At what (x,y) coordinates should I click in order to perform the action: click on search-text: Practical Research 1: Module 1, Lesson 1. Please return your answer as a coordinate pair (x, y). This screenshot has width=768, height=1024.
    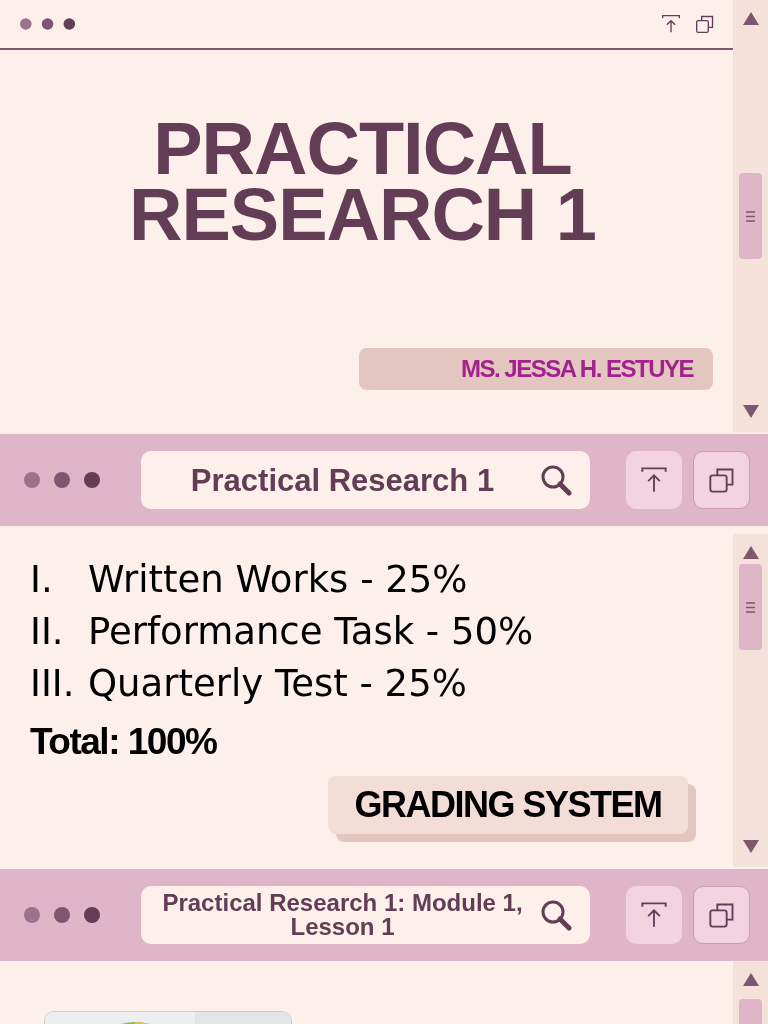
    Looking at the image, I should click on (342, 915).